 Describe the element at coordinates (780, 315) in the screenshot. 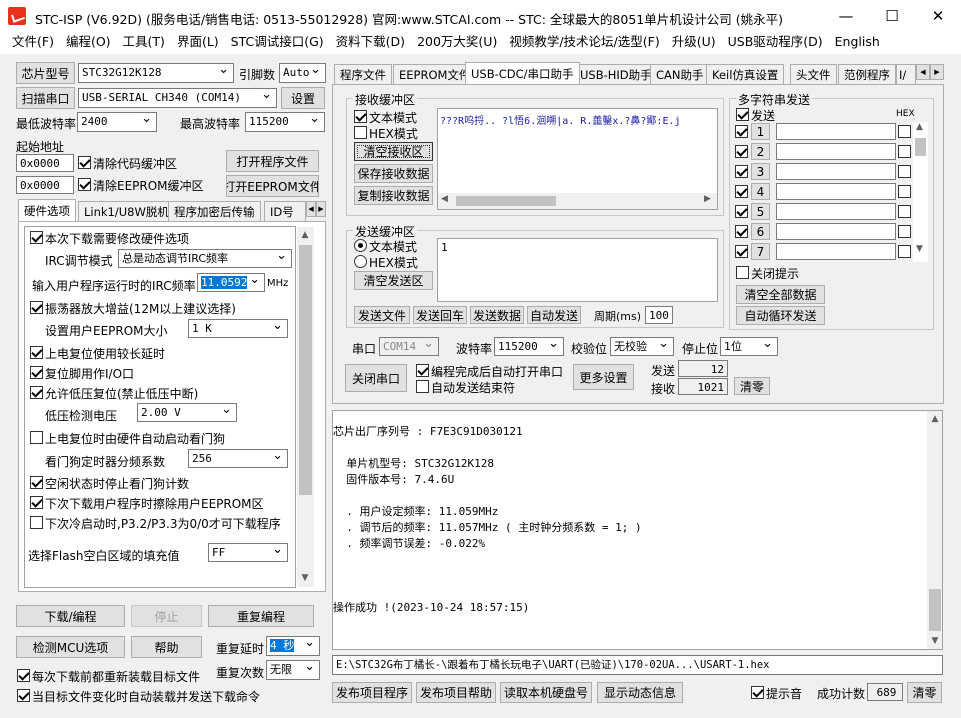

I see `auto-cycle-button: 自动循环发送` at that location.